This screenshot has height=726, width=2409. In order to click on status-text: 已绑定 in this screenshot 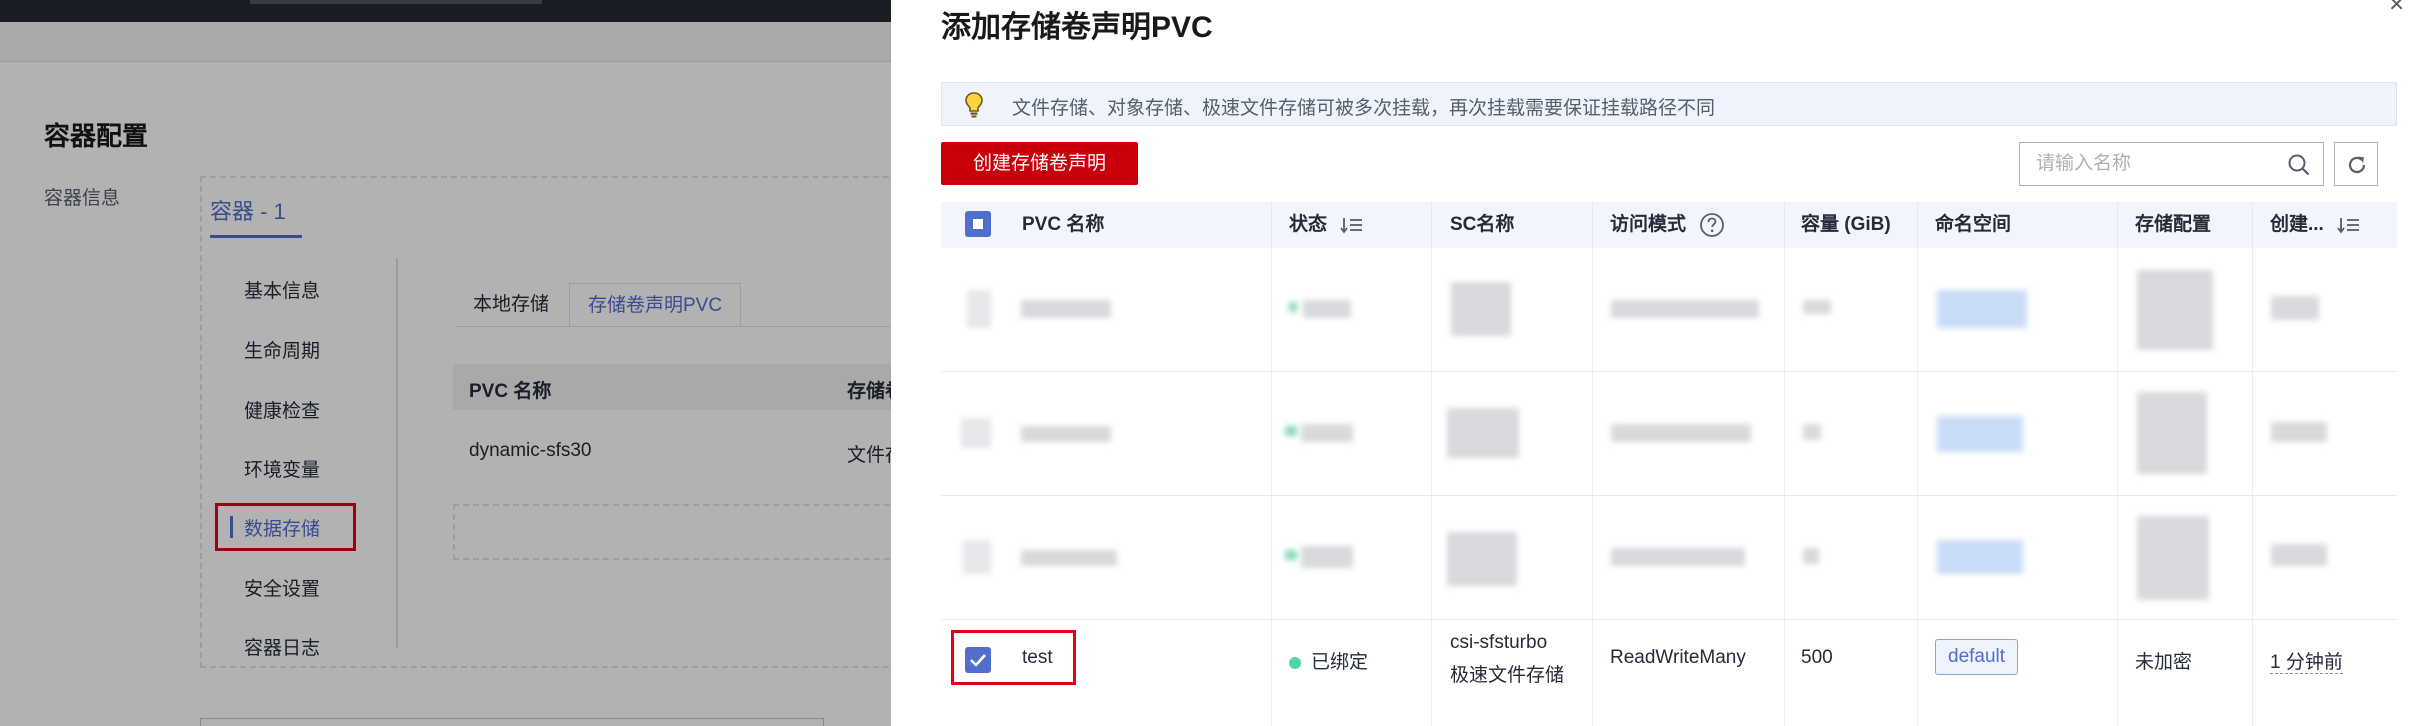, I will do `click(1340, 662)`.